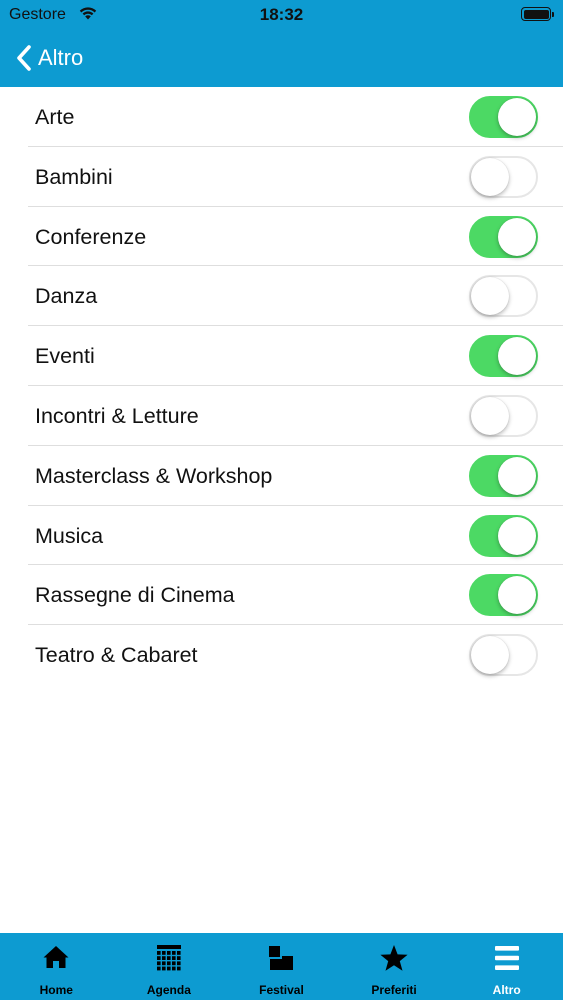 The width and height of the screenshot is (563, 1000). Describe the element at coordinates (281, 960) in the screenshot. I see `festival-icon` at that location.